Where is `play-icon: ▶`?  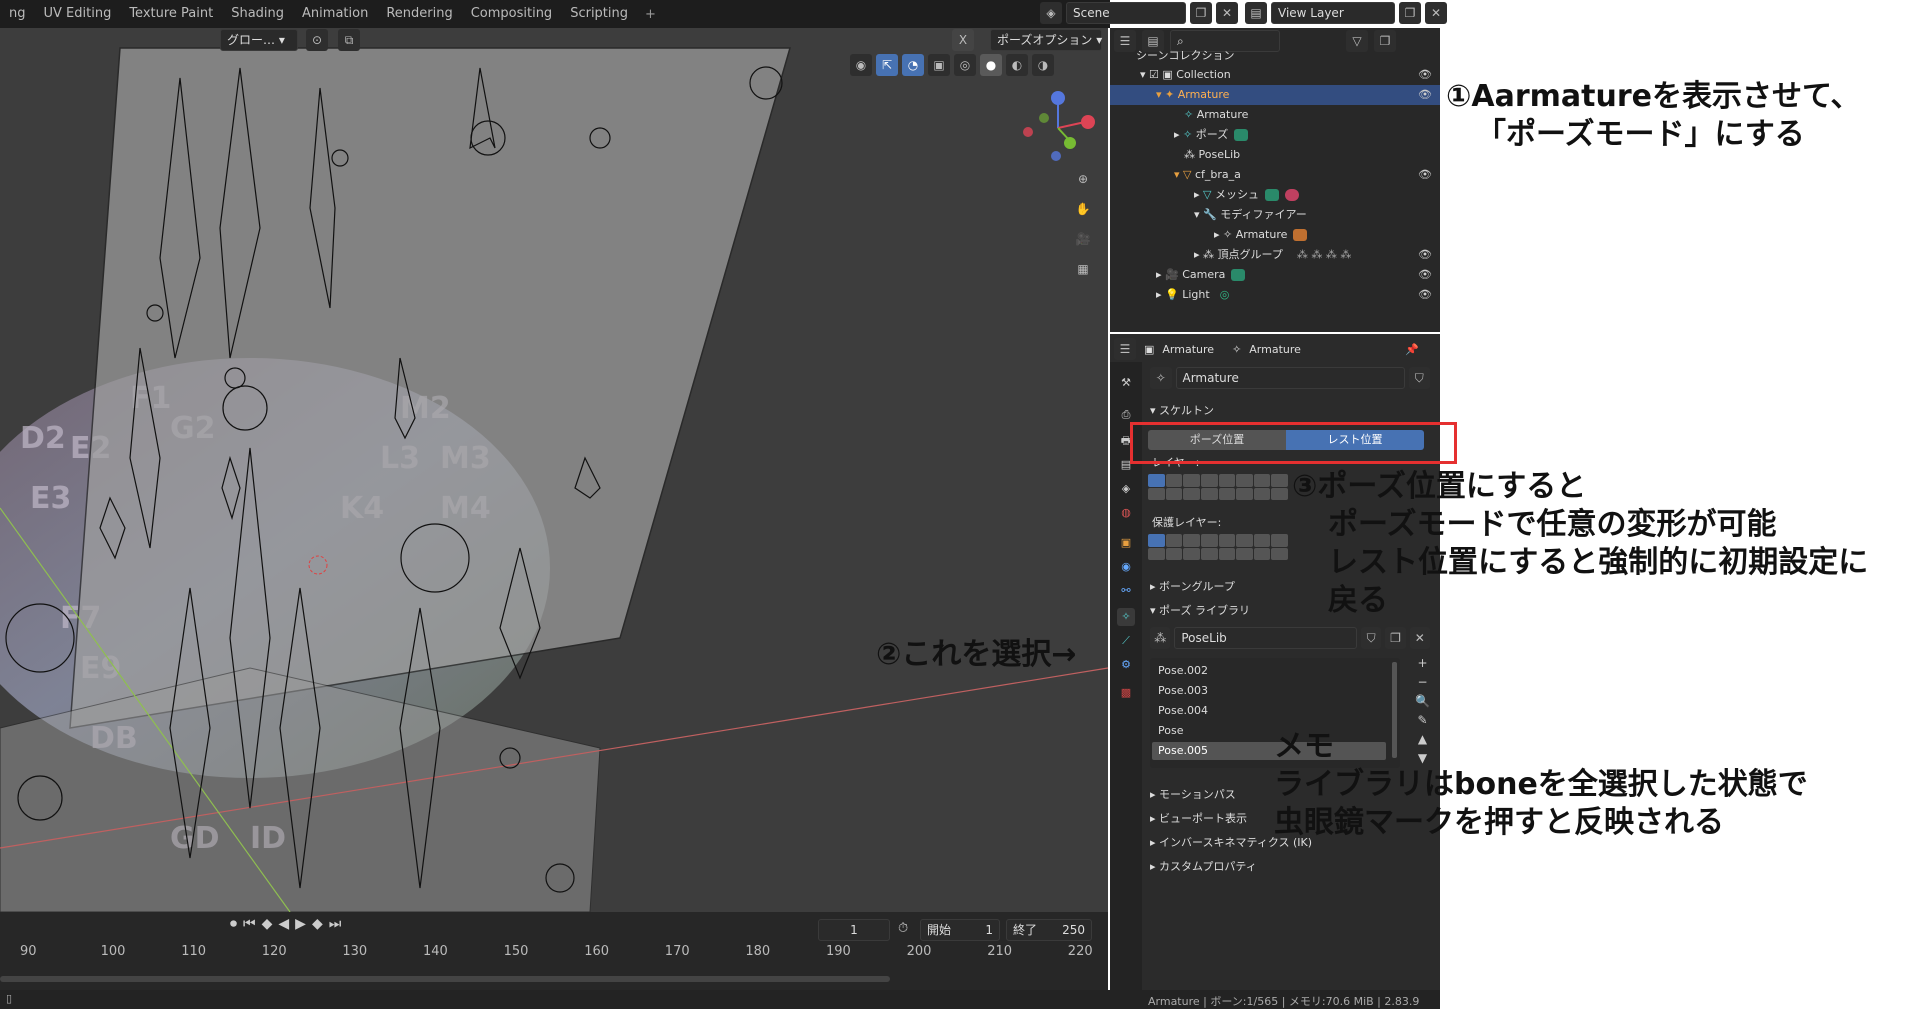
play-icon: ▶ is located at coordinates (300, 924).